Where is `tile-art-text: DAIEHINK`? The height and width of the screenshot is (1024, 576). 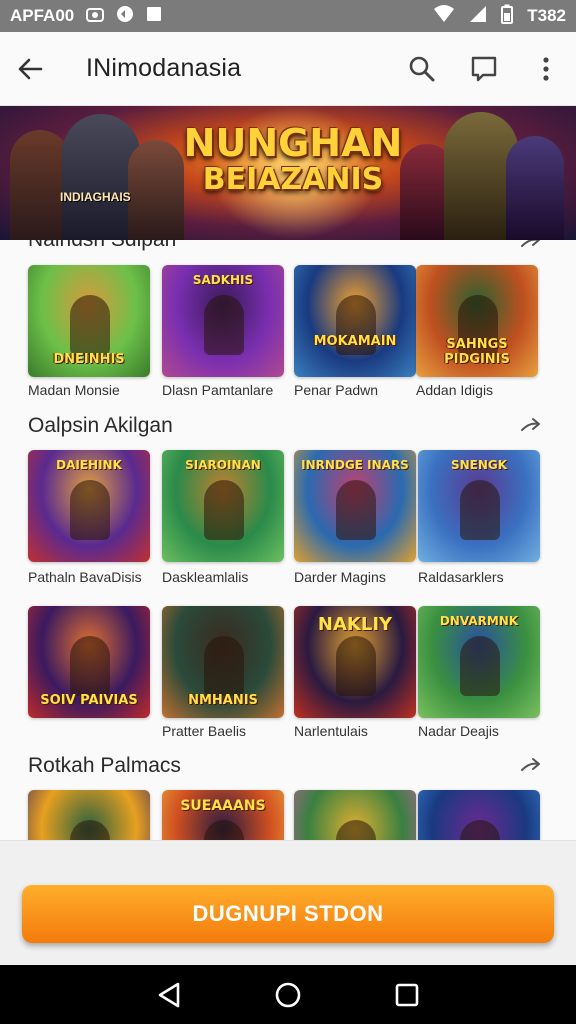 tile-art-text: DAIEHINK is located at coordinates (89, 465).